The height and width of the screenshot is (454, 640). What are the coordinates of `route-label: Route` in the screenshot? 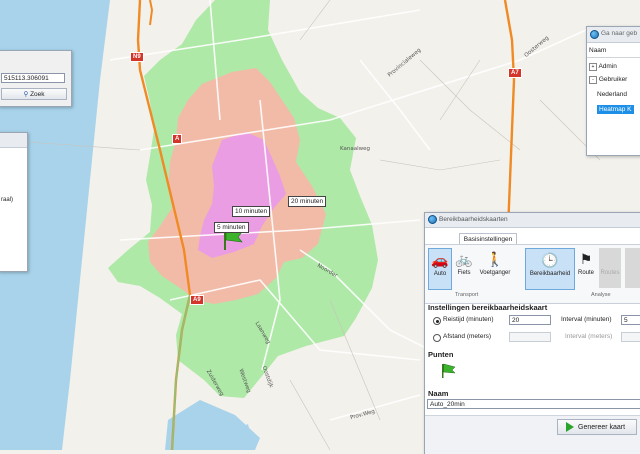 It's located at (585, 273).